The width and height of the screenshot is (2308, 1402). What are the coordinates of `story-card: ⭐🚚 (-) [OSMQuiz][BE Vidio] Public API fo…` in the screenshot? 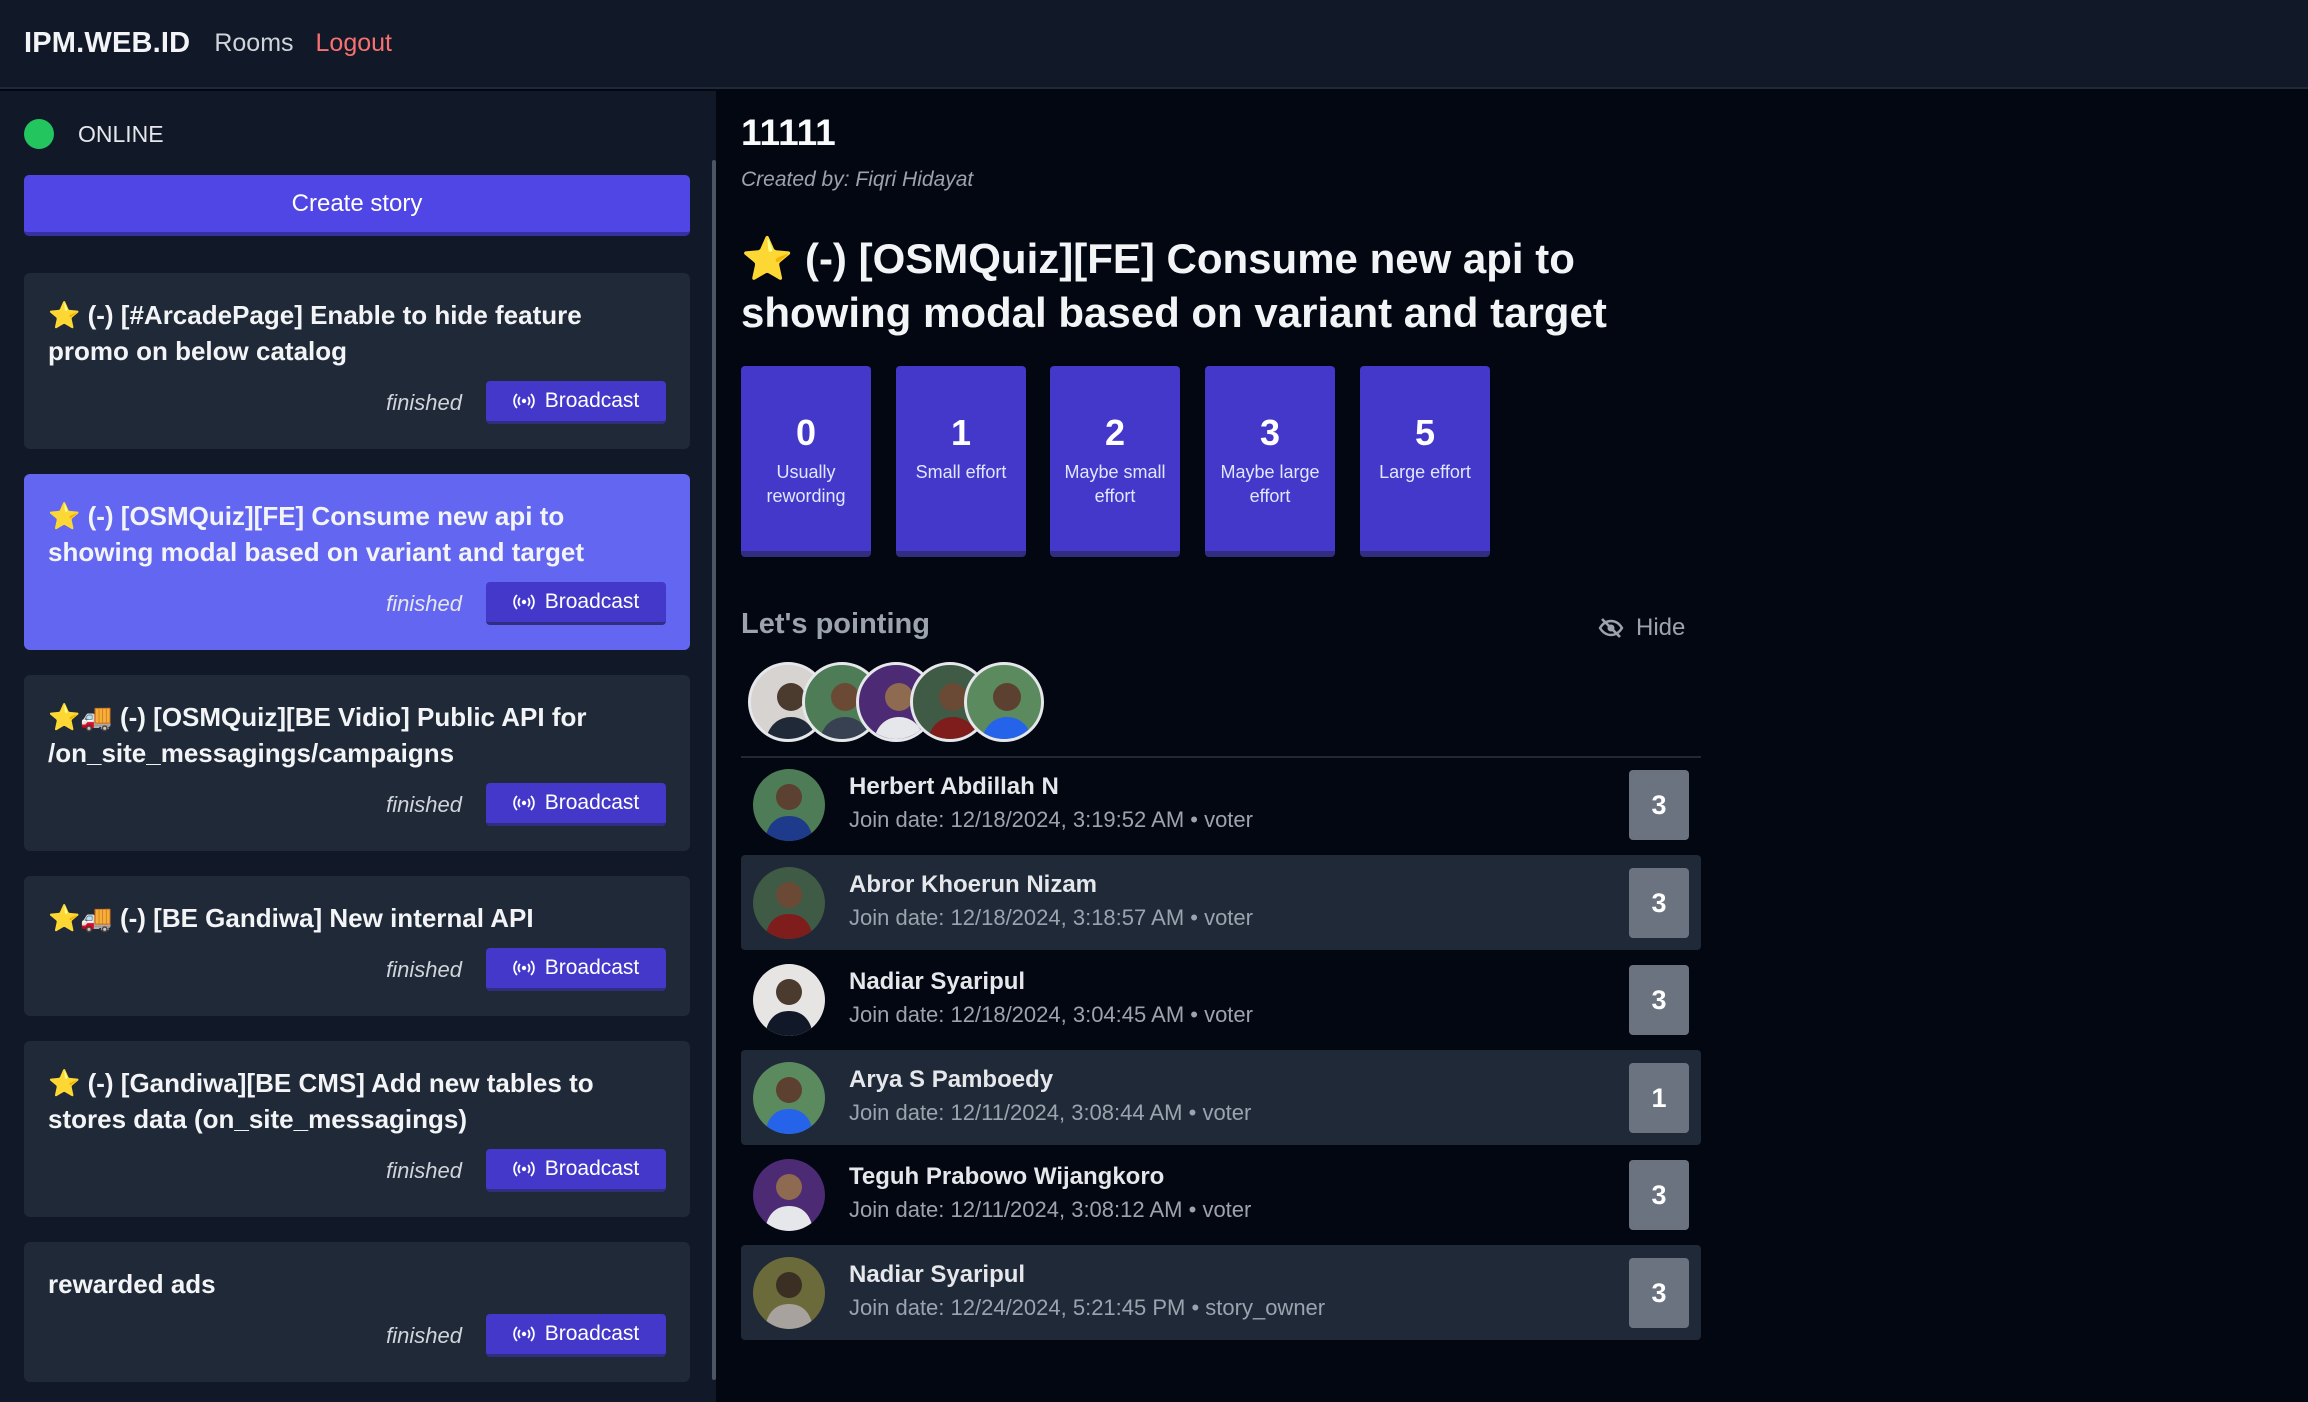 It's located at (357, 763).